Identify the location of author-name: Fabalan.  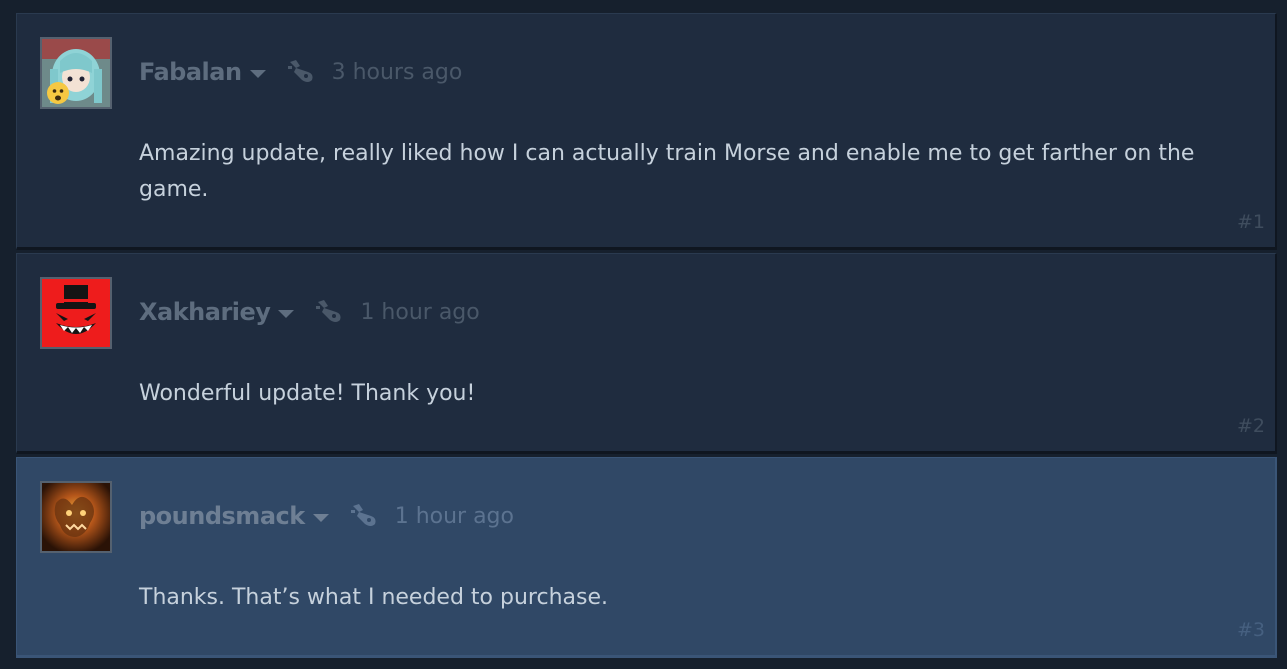
(190, 72).